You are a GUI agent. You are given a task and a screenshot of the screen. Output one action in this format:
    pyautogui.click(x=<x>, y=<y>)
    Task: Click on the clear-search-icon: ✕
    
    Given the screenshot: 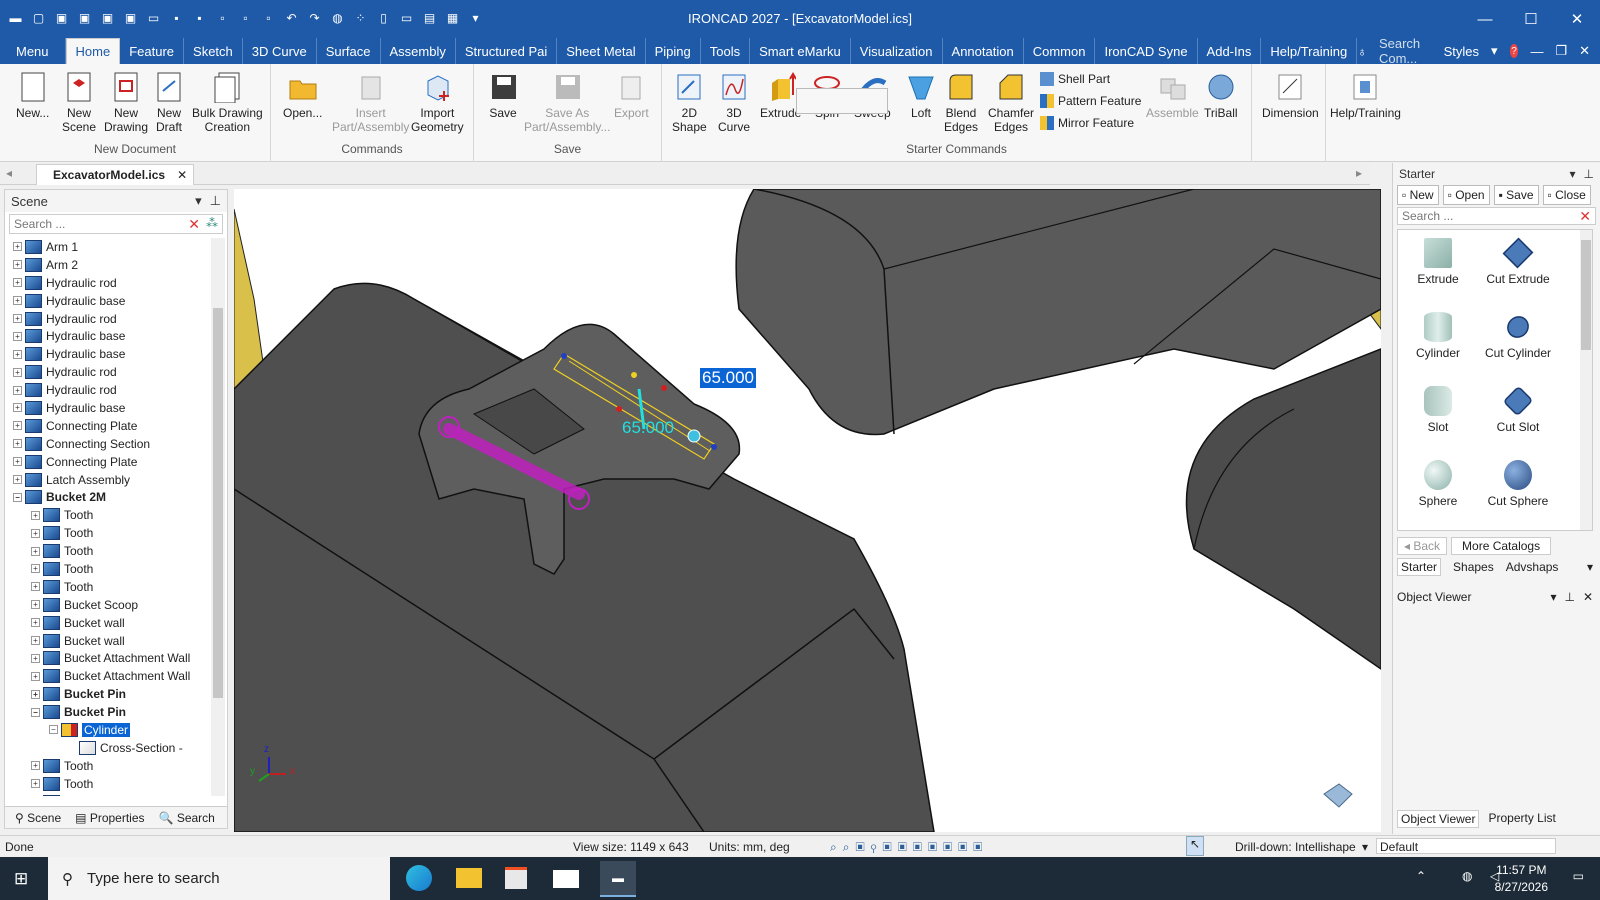 What is the action you would take?
    pyautogui.click(x=1585, y=216)
    